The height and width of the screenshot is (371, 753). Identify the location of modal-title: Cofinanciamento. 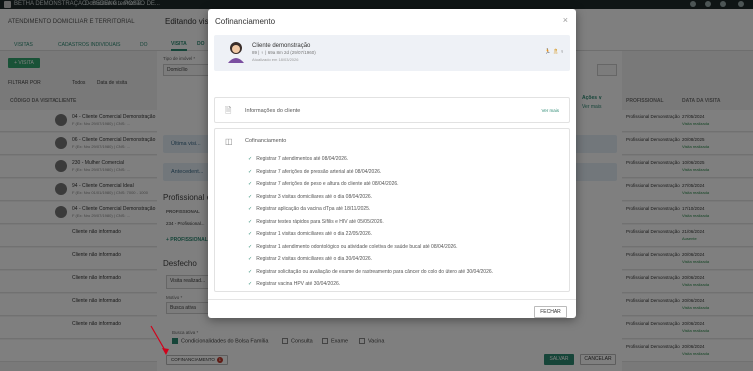
(245, 21).